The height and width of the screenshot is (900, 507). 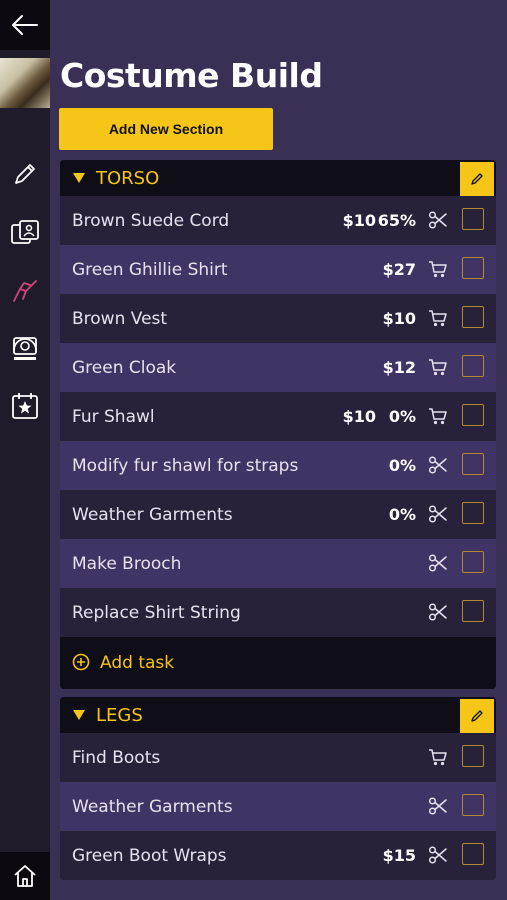 What do you see at coordinates (128, 178) in the screenshot?
I see `section-title: TORSO` at bounding box center [128, 178].